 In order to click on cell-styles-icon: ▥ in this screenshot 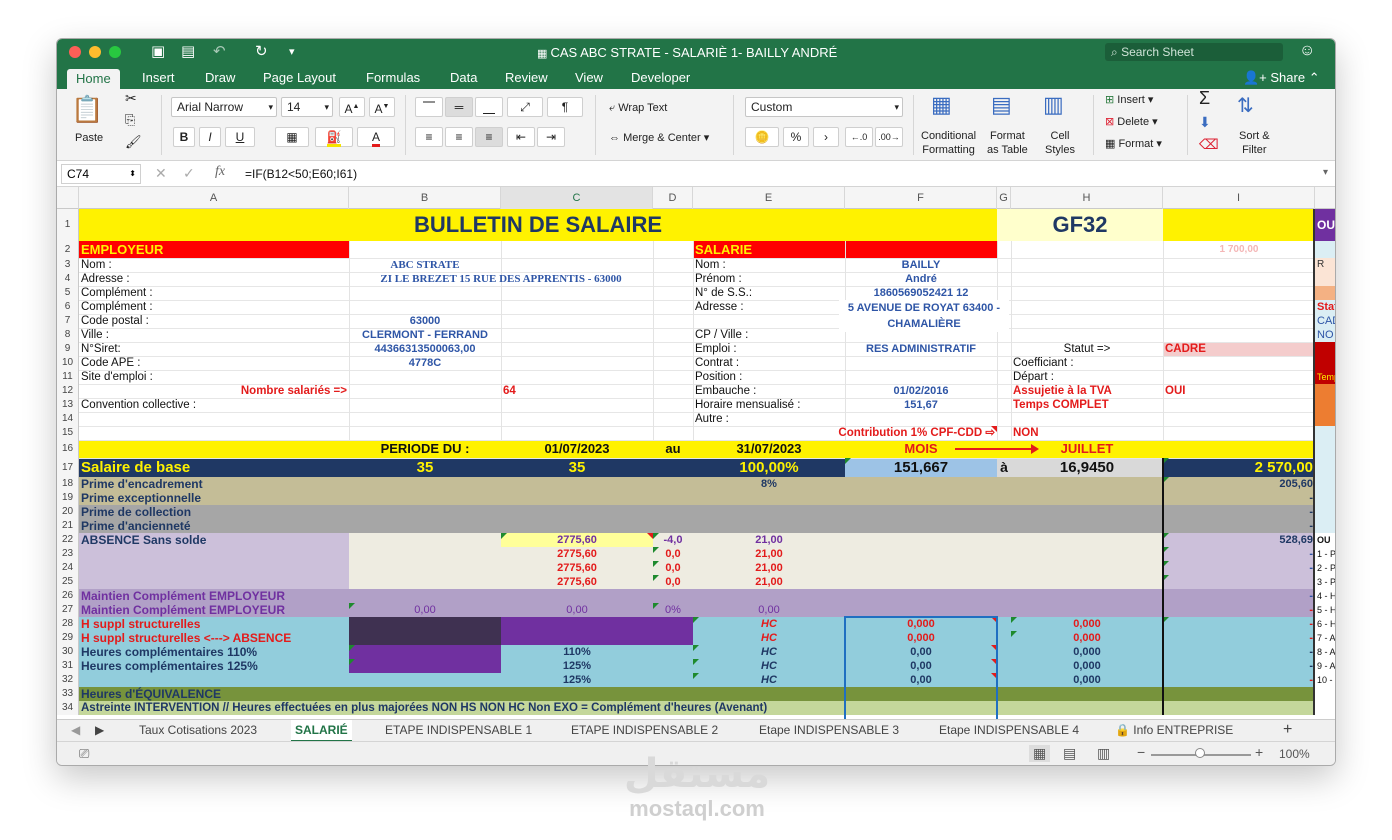, I will do `click(1053, 105)`.